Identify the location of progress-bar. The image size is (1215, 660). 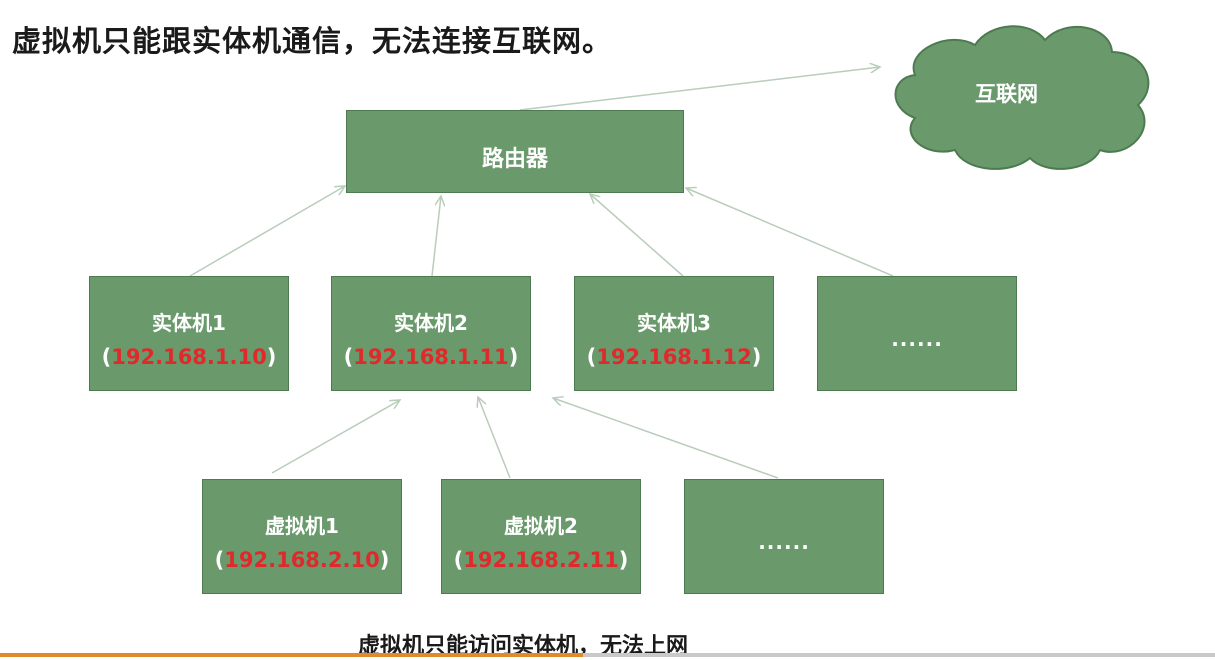
(607, 655).